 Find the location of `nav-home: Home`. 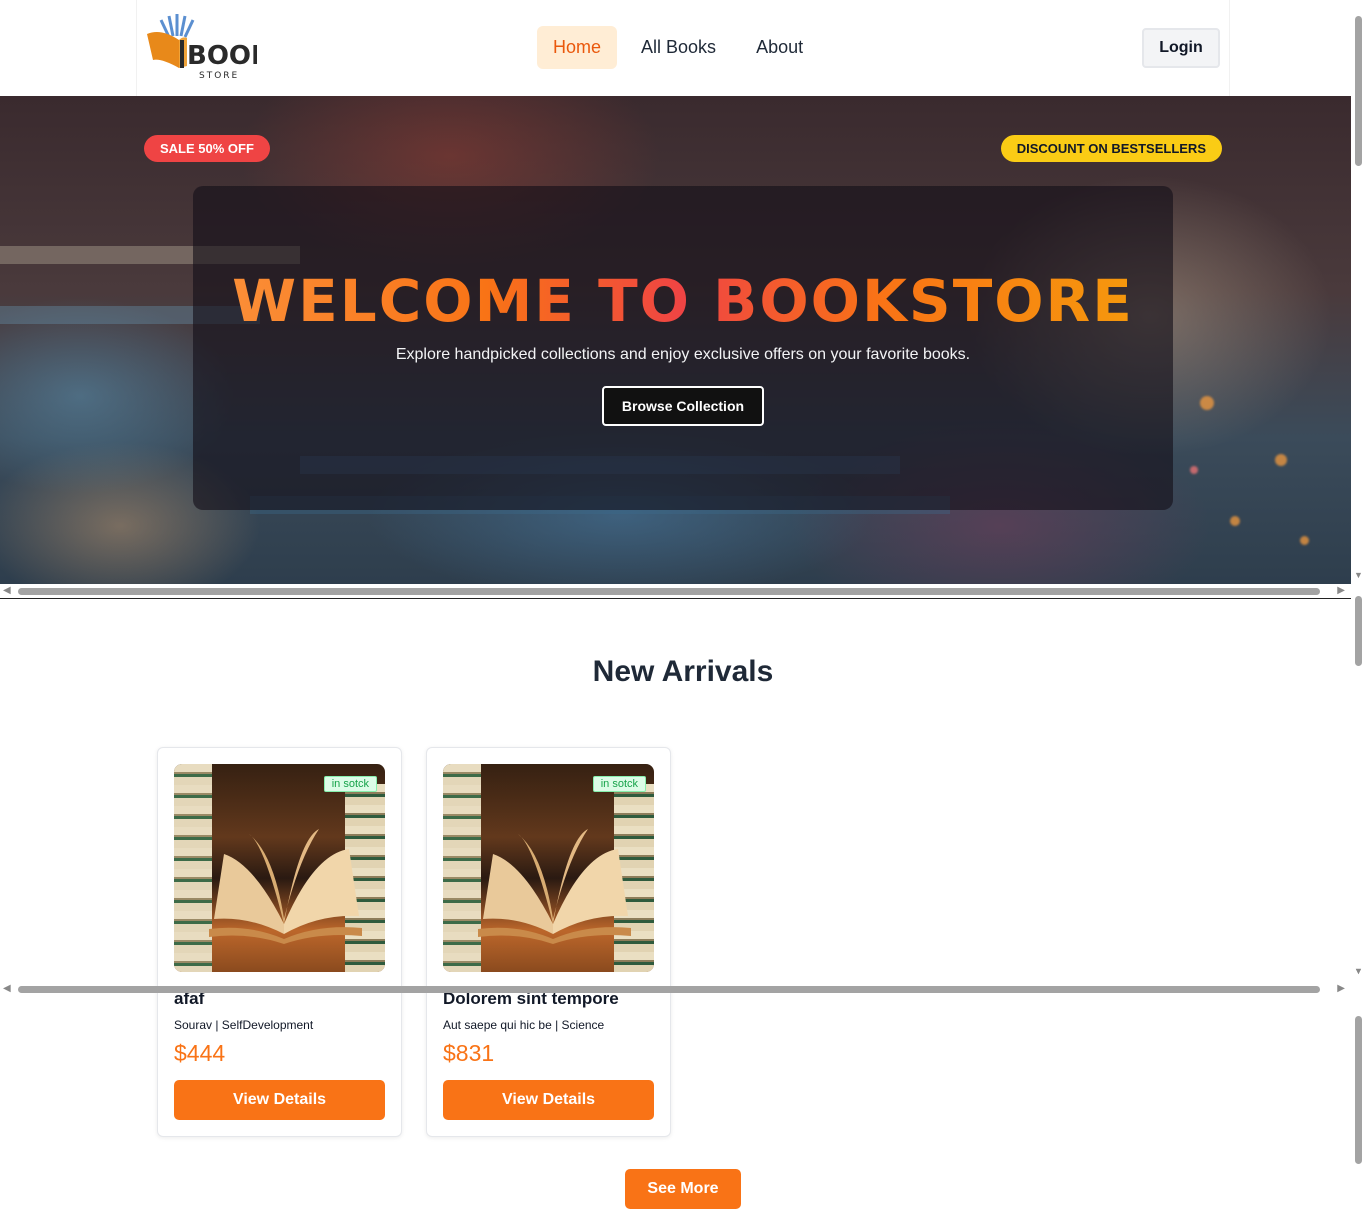

nav-home: Home is located at coordinates (577, 47).